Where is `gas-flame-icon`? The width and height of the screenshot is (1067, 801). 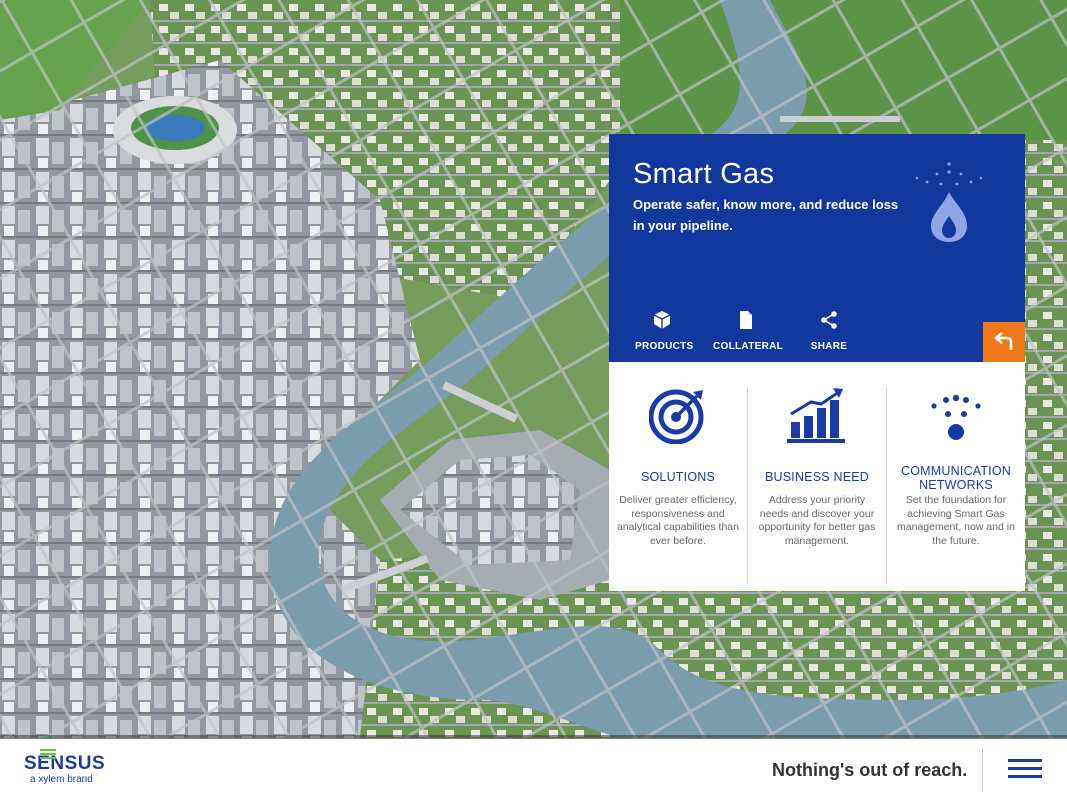
gas-flame-icon is located at coordinates (949, 203).